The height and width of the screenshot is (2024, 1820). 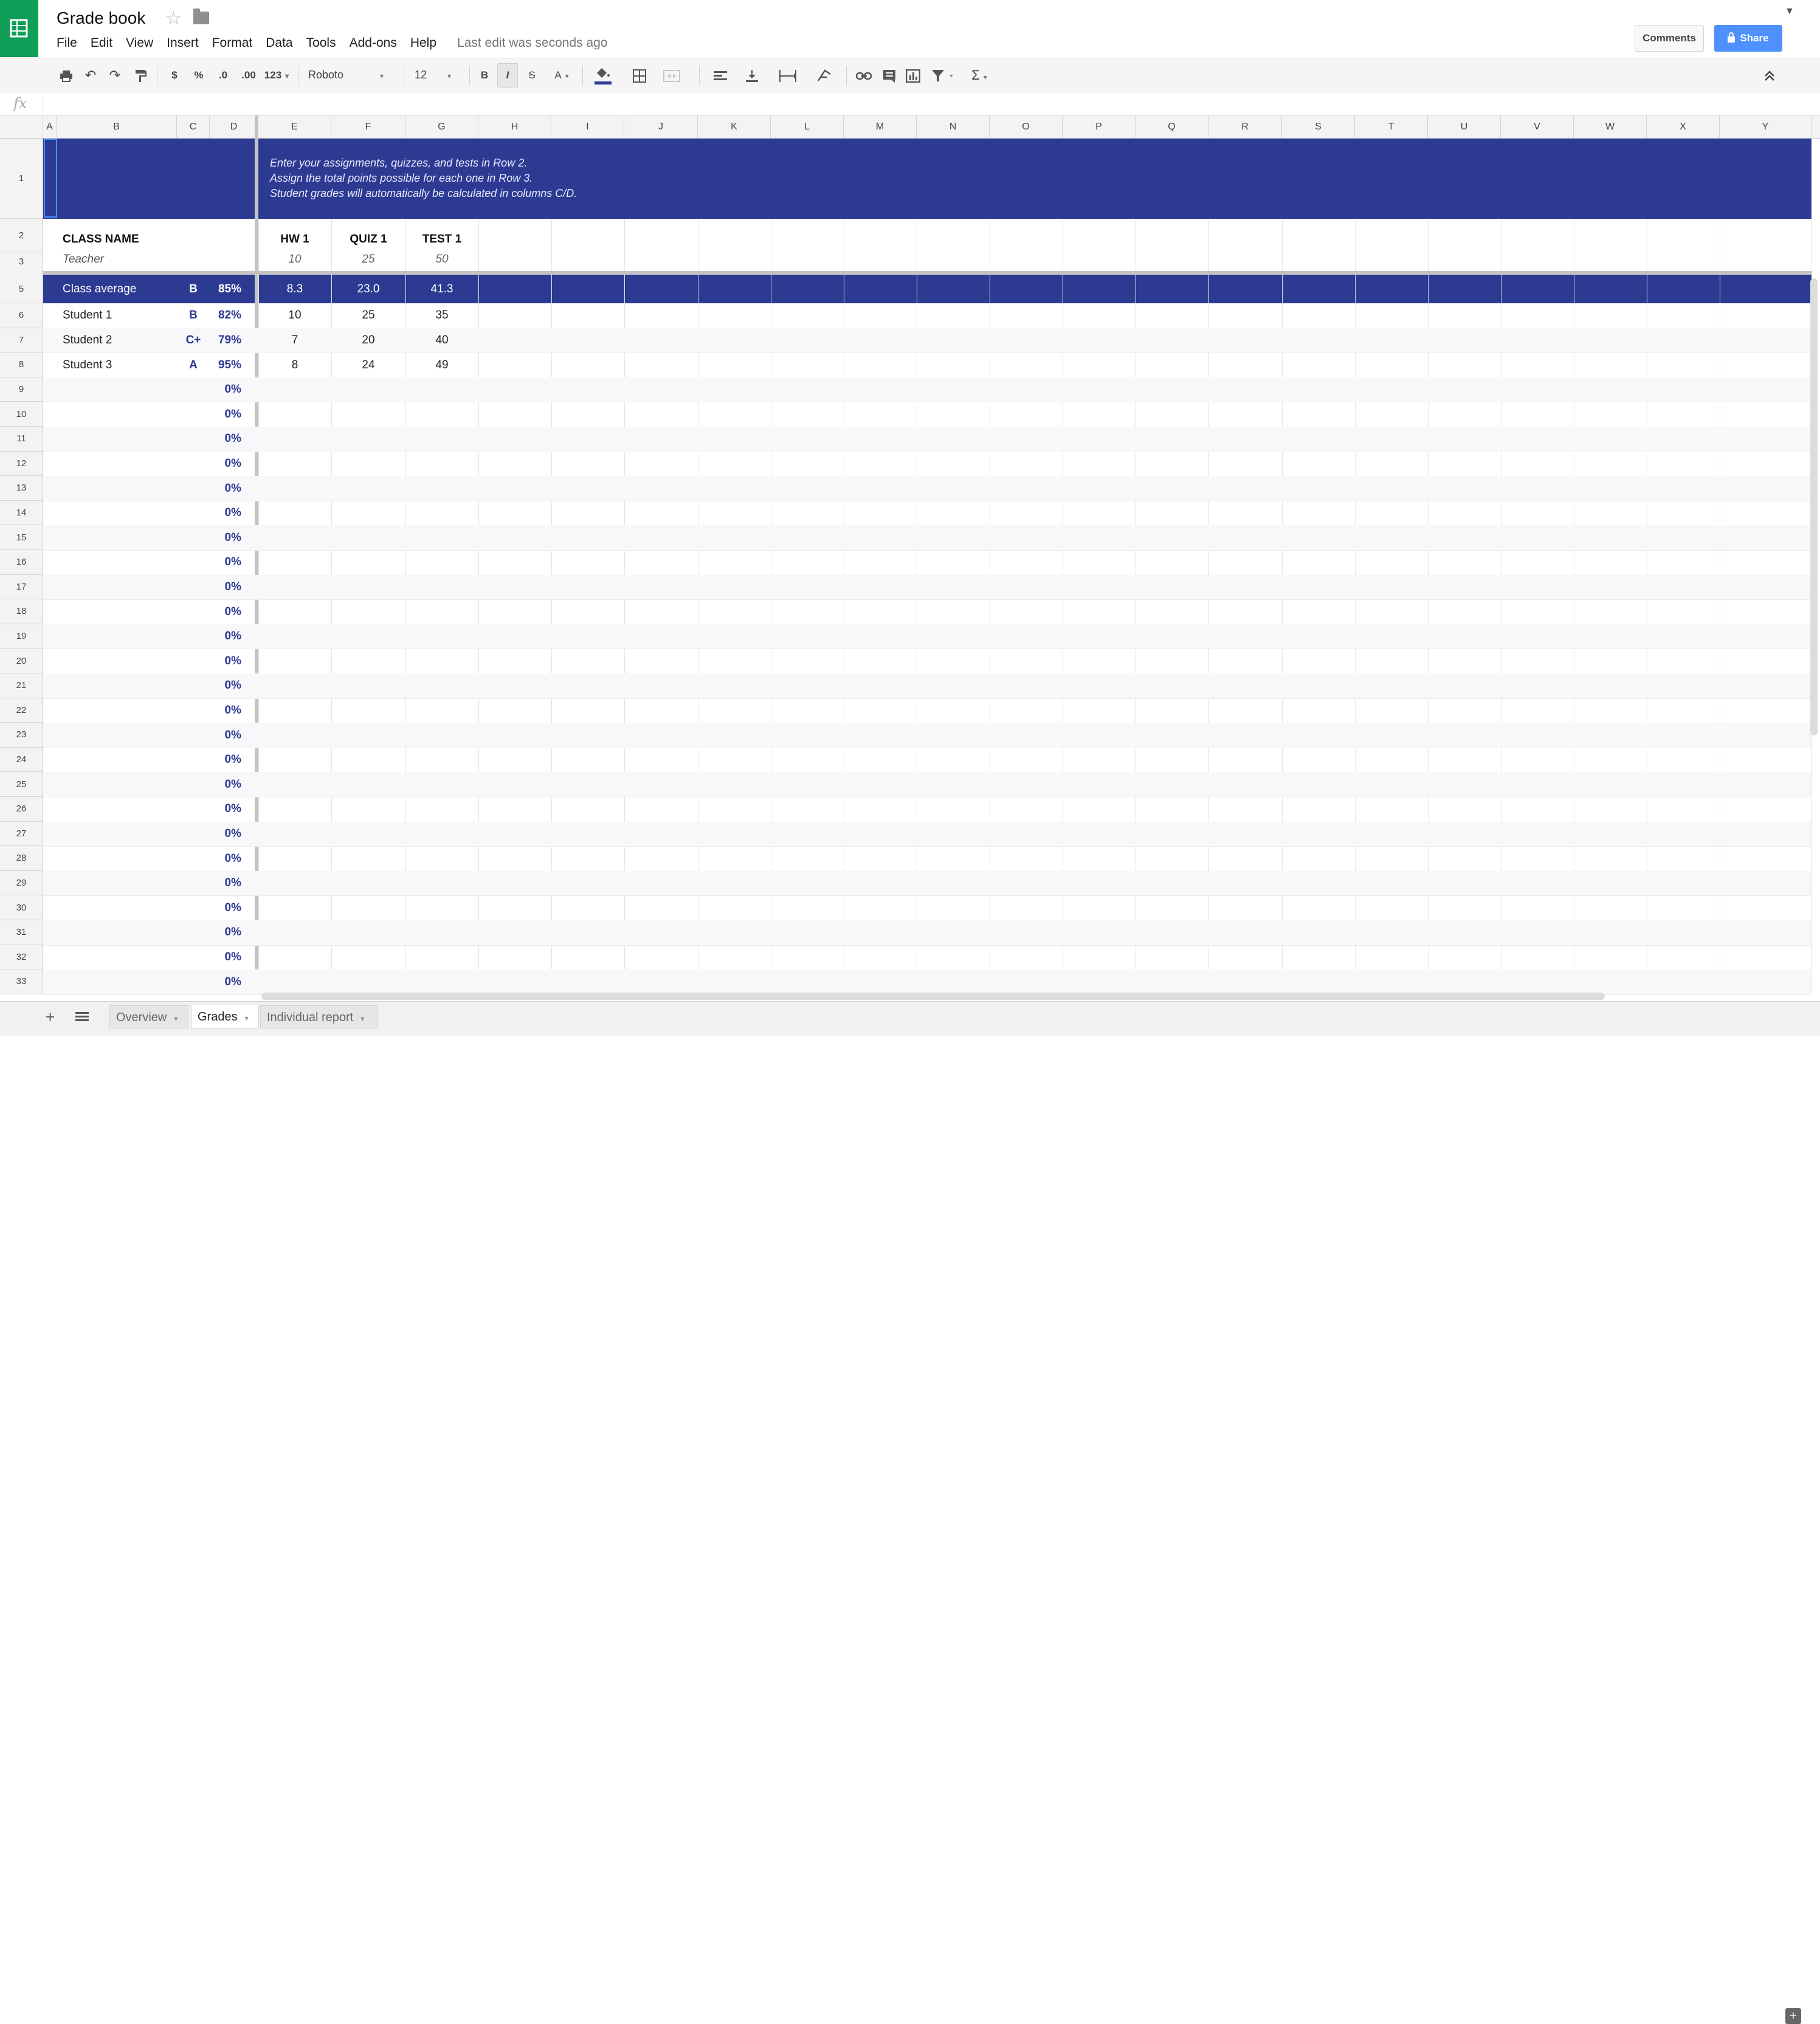 I want to click on freeze-row-handle, so click(x=927, y=273).